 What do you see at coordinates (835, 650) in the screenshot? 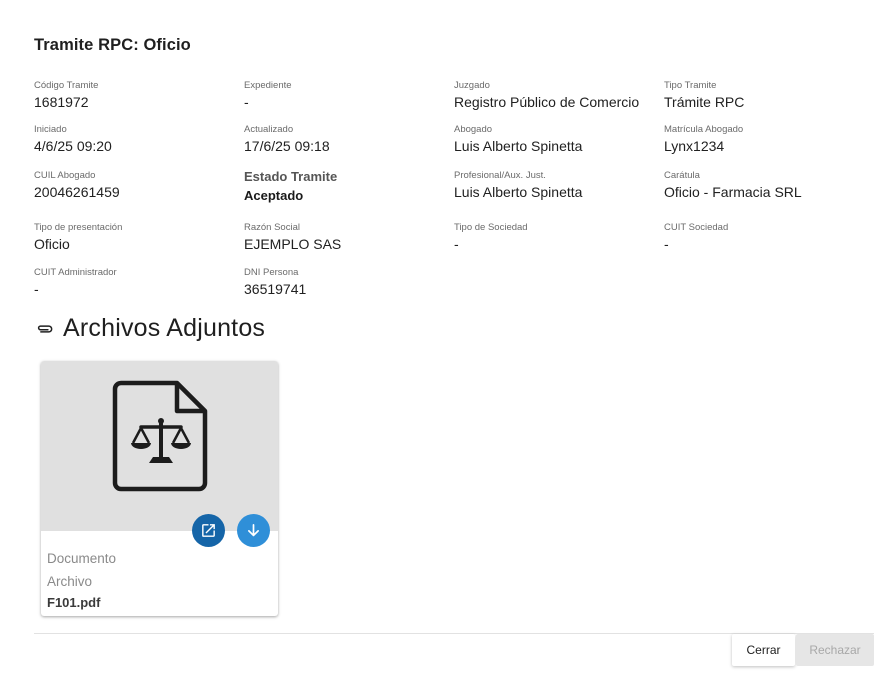
I see `reject-button: Rechazar` at bounding box center [835, 650].